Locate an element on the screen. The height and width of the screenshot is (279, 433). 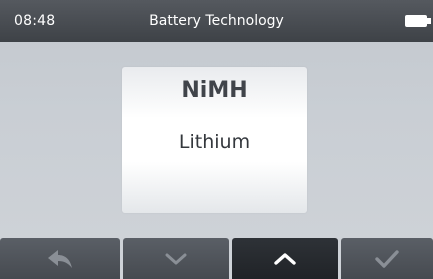
option-lithium: Lithium is located at coordinates (214, 142).